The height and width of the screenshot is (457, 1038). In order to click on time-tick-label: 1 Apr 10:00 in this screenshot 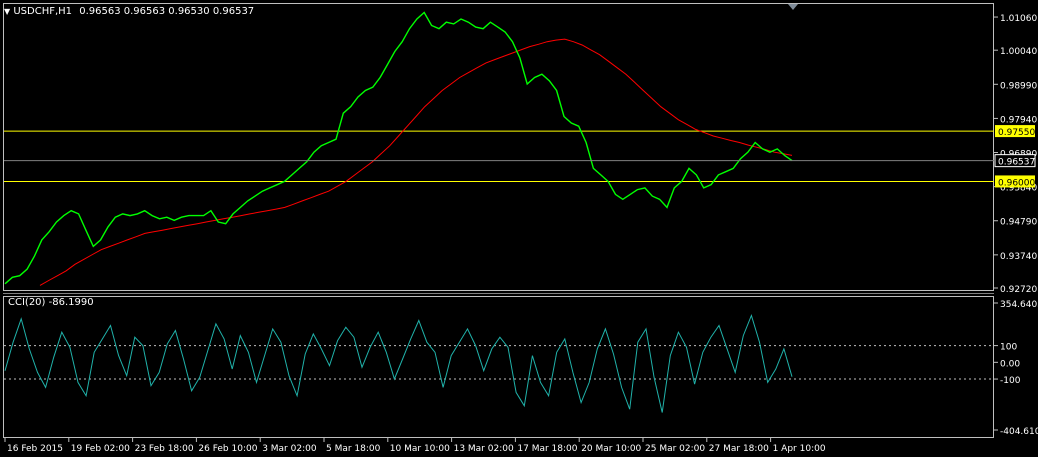, I will do `click(799, 449)`.